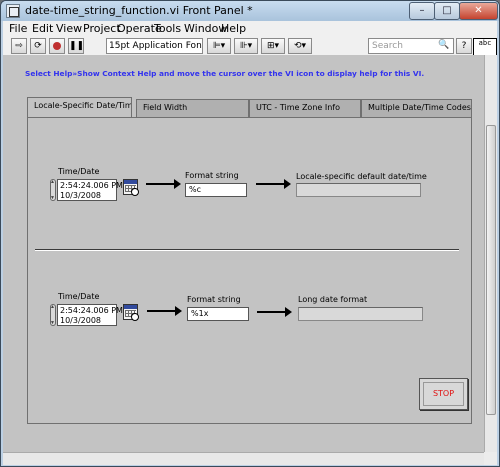  I want to click on format-string-label-2: Format string, so click(214, 299).